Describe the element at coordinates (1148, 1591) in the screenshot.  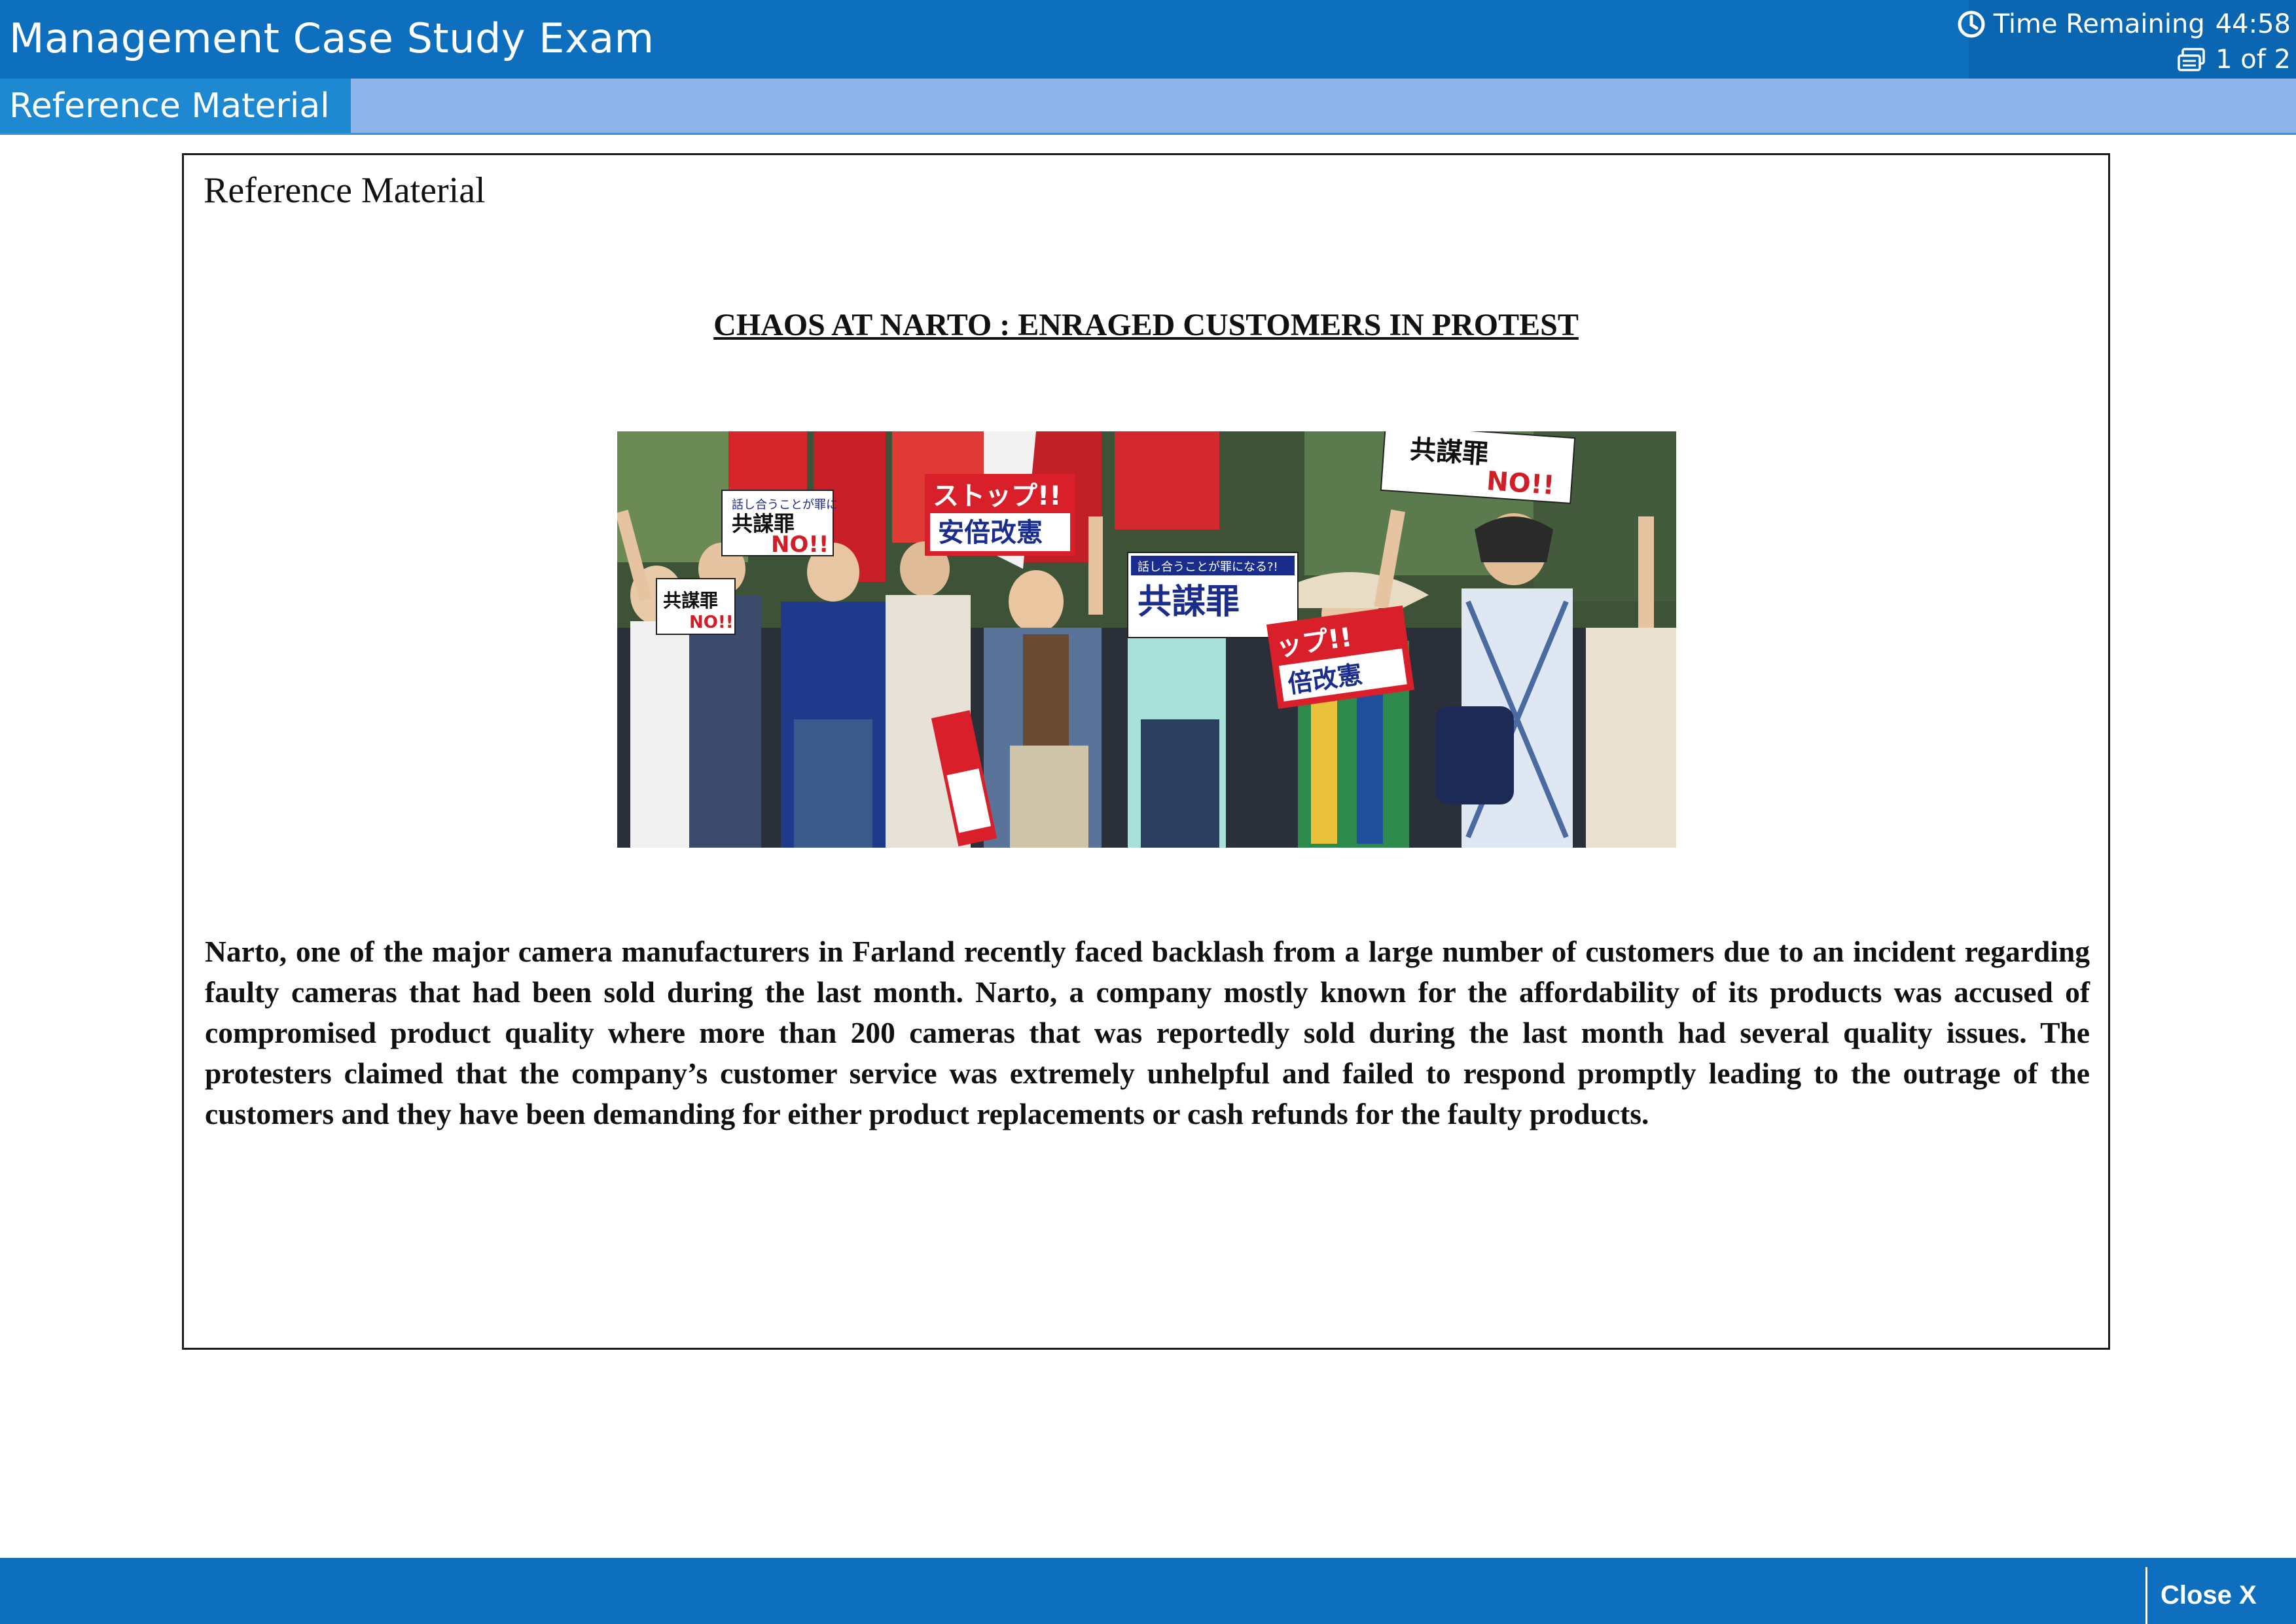
I see `footer-bar: Close X` at that location.